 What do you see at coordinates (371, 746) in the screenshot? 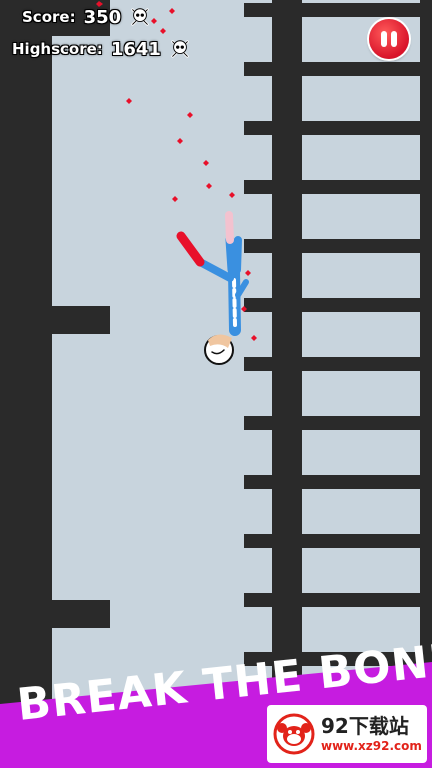
I see `watermark-url: www.xz92.com` at bounding box center [371, 746].